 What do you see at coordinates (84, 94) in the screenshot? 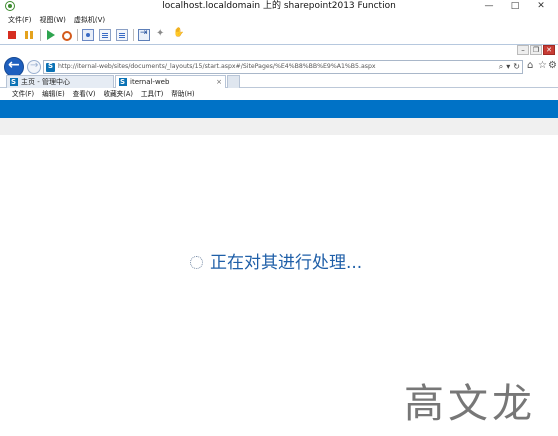
I see `browser-menu-view: 查看(V)` at bounding box center [84, 94].